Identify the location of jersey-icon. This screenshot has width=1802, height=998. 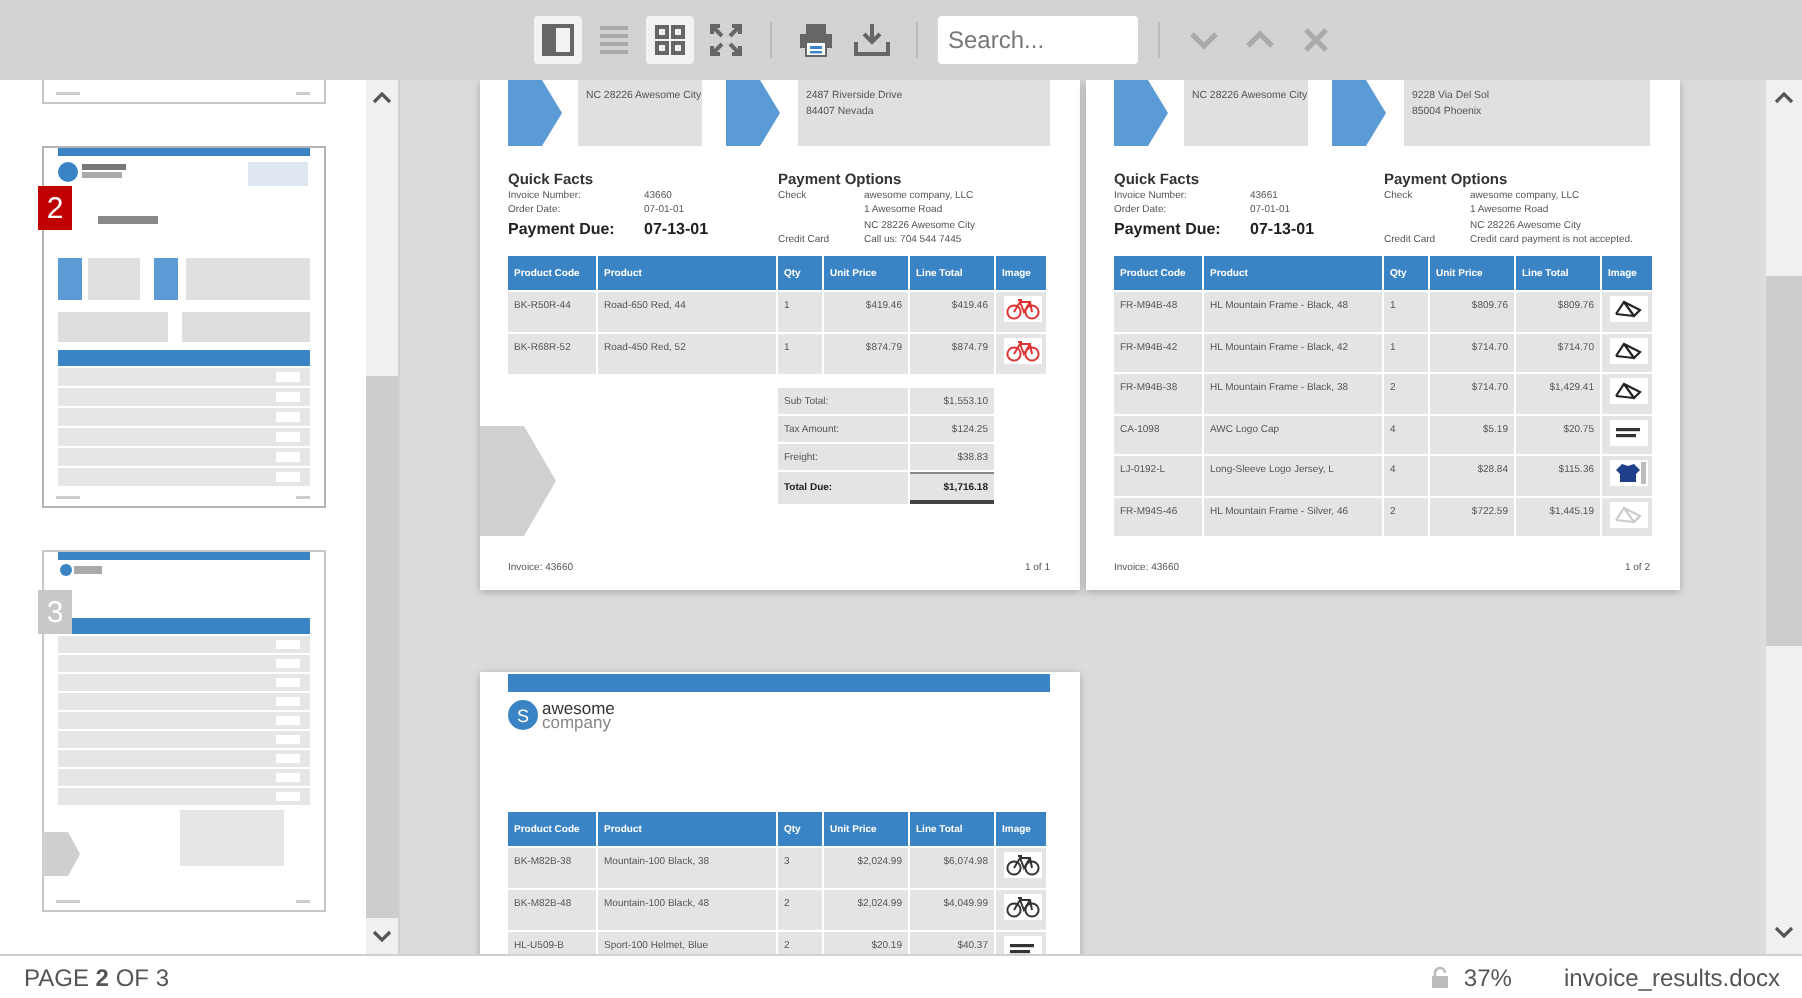
(1629, 473).